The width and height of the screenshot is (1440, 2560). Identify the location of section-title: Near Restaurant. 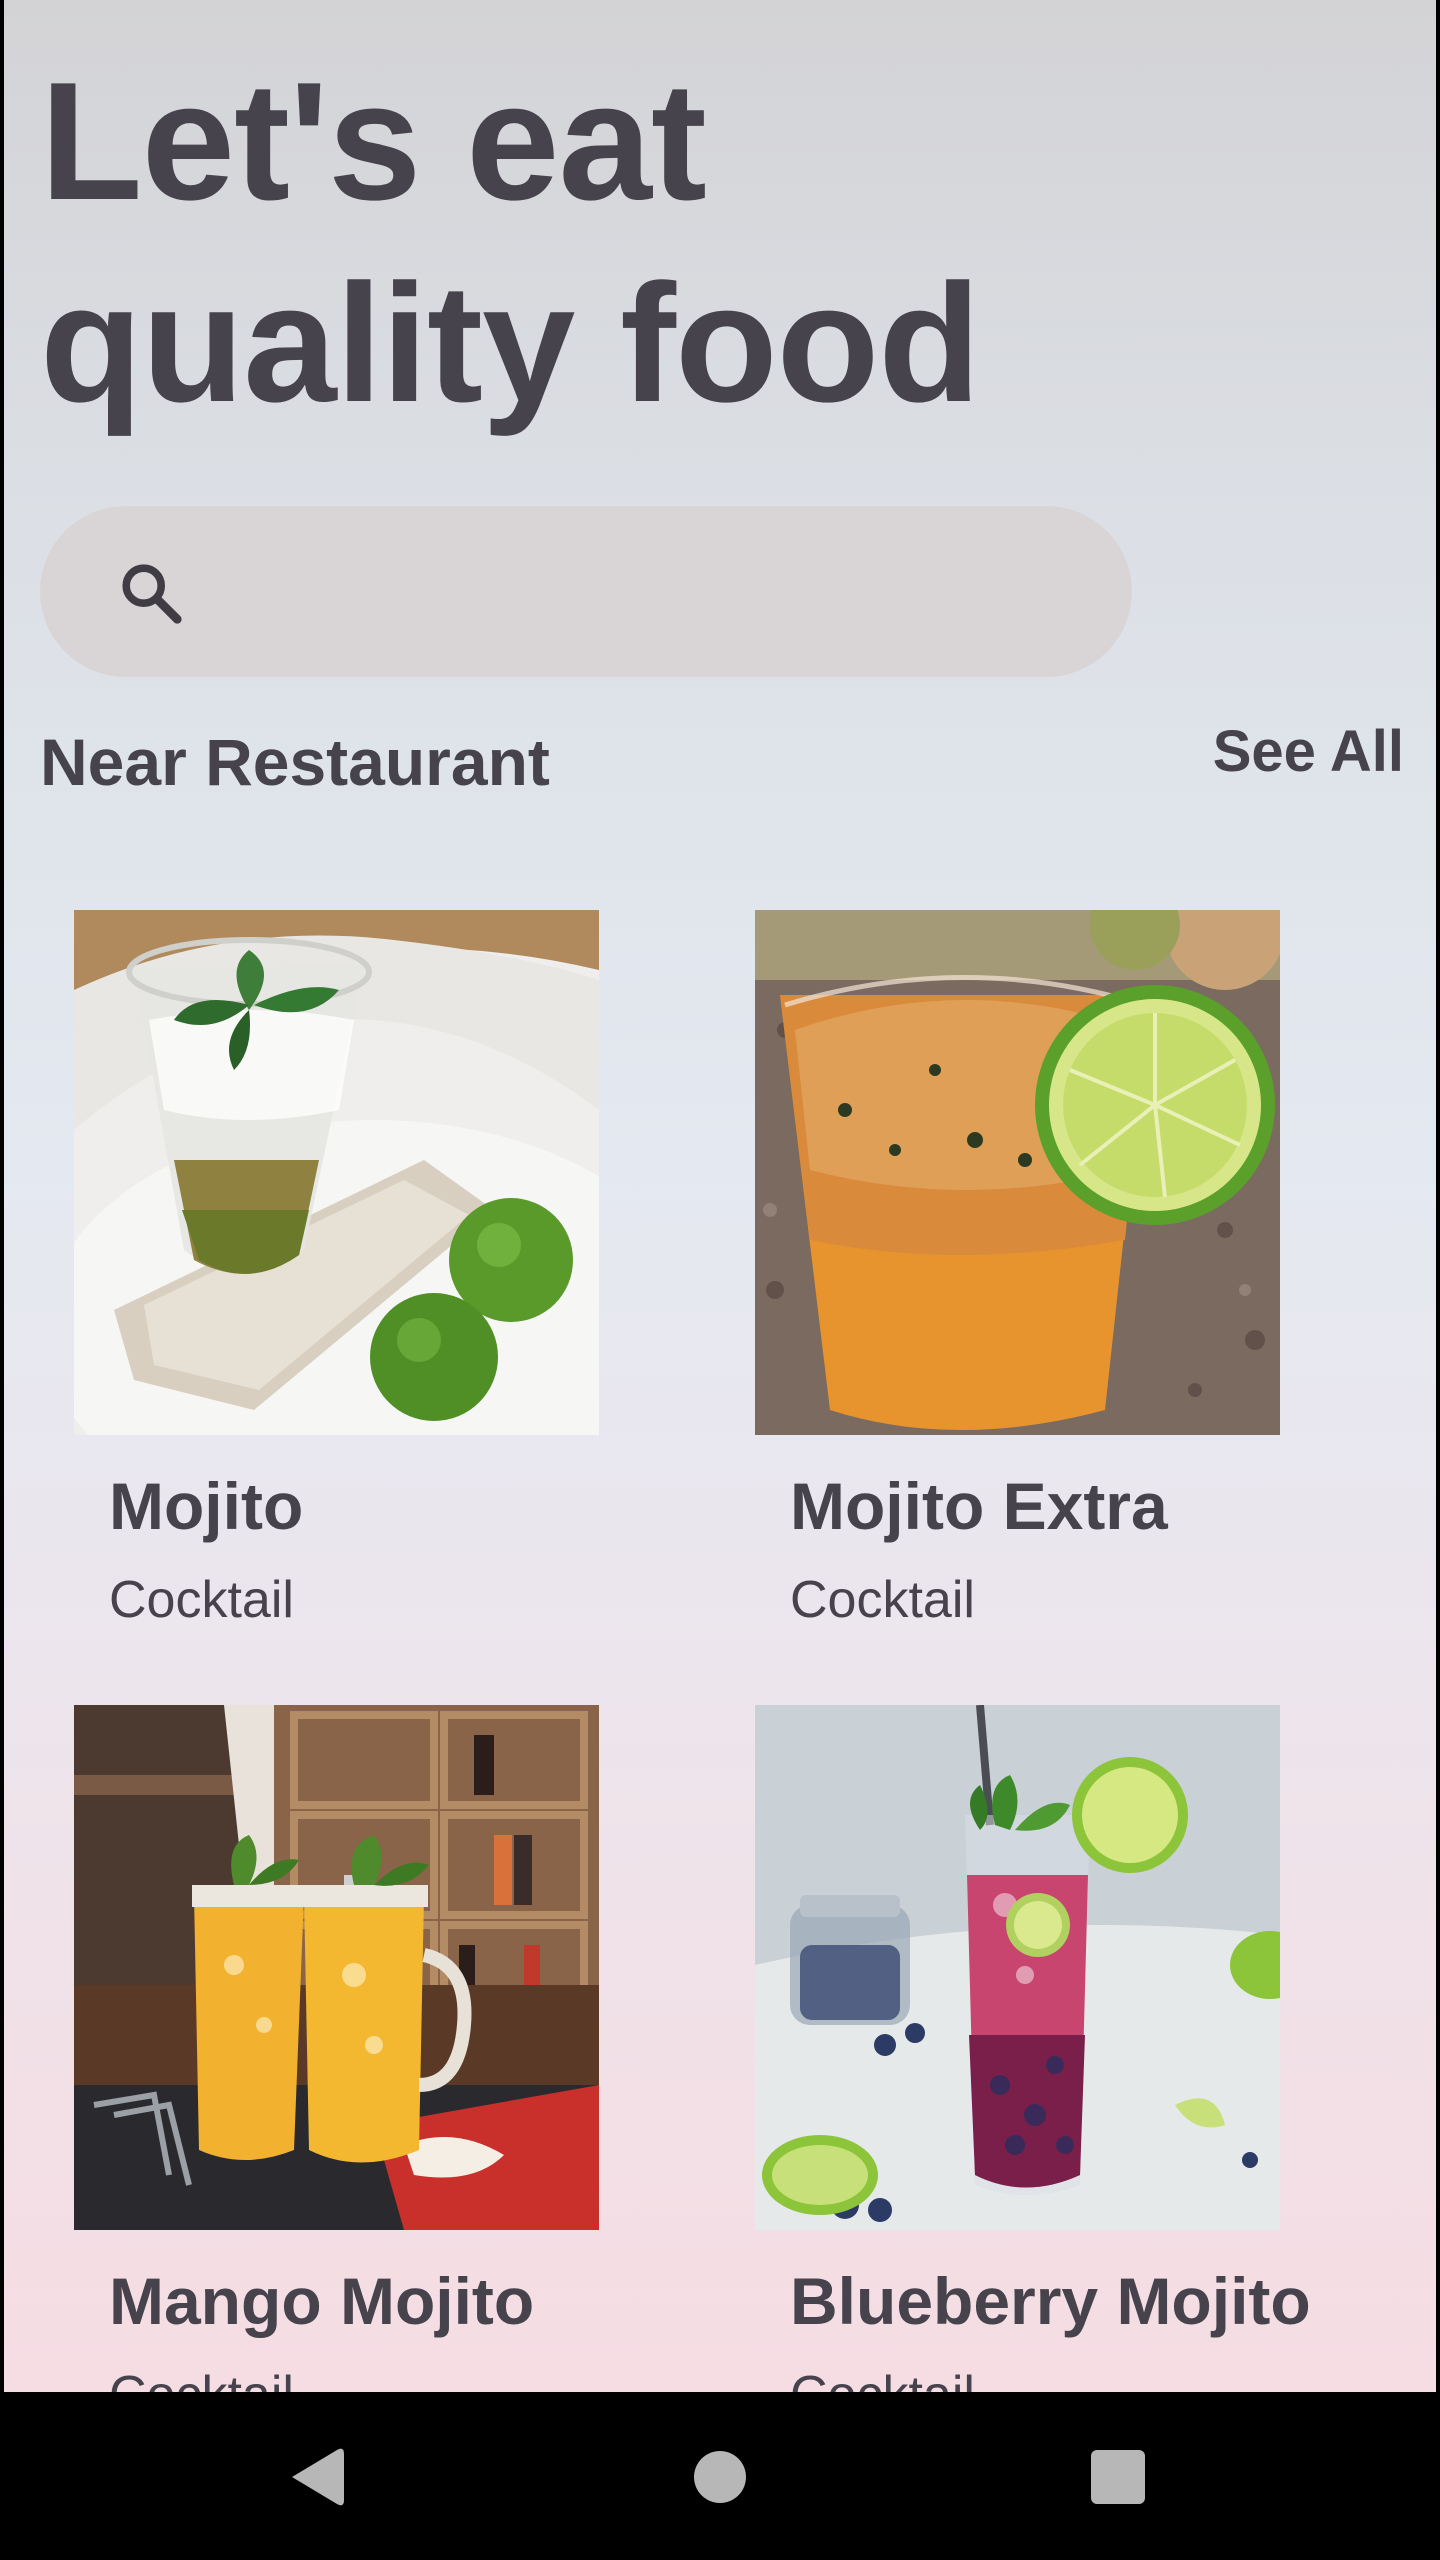
(295, 762).